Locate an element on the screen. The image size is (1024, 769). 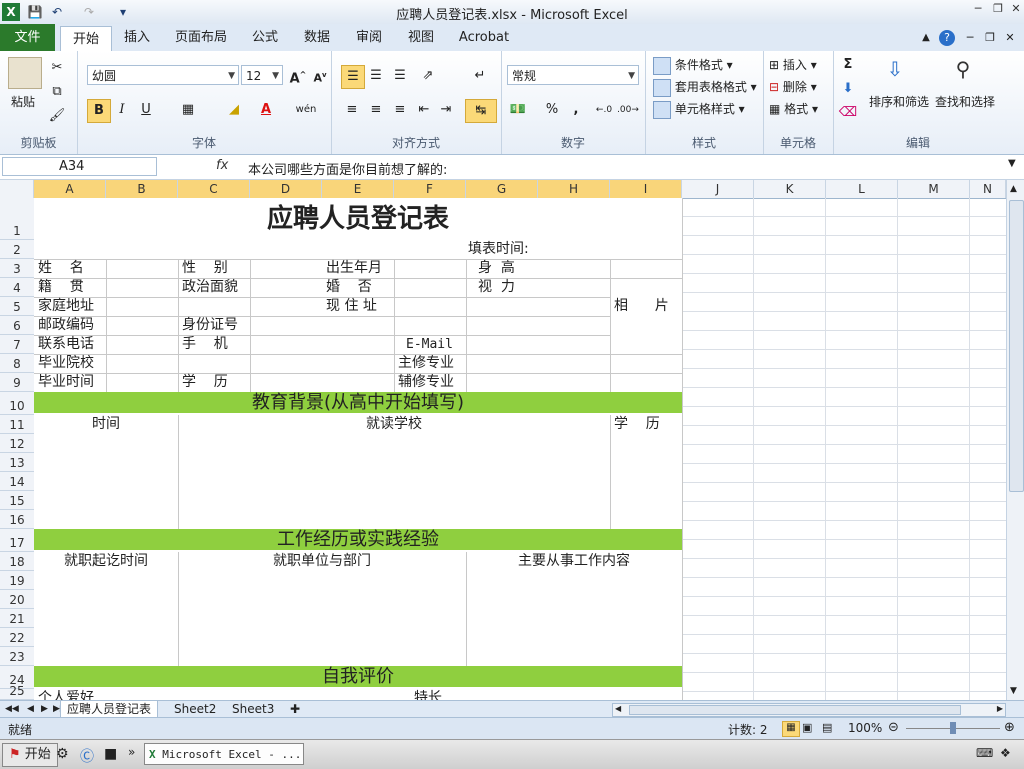
normal-view-icon: ▦ is located at coordinates (791, 729).